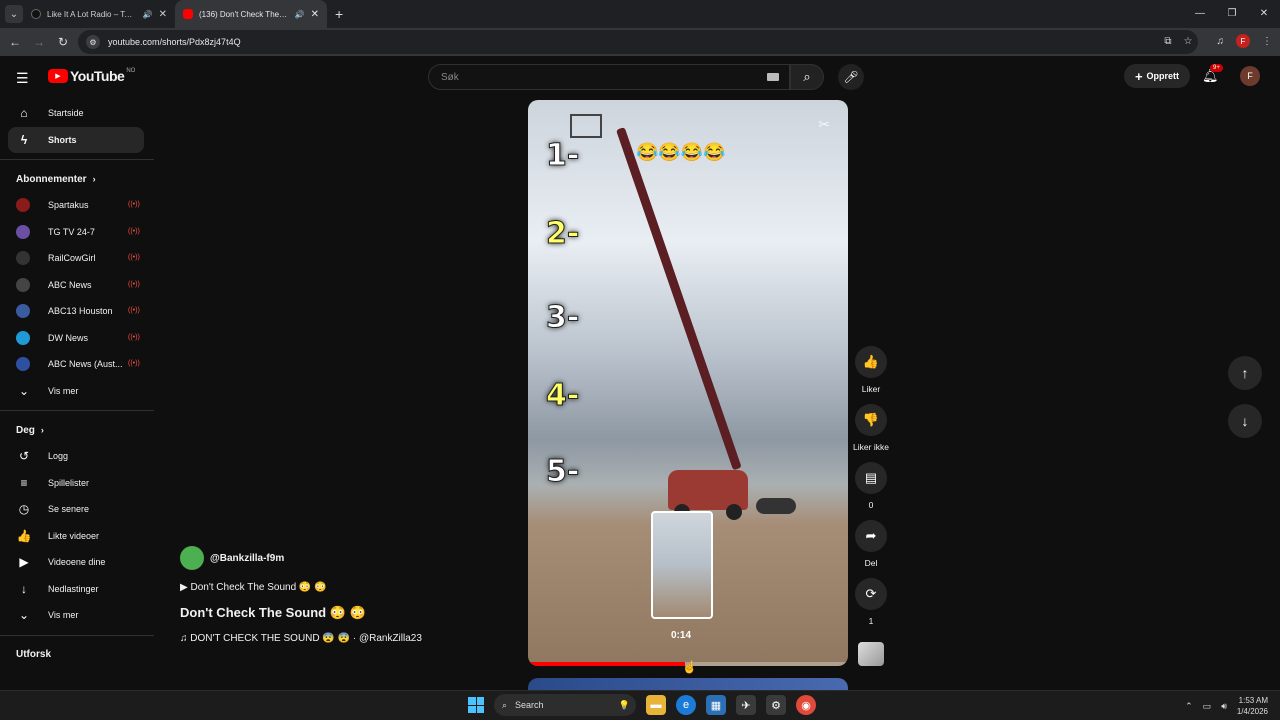  What do you see at coordinates (73, 615) in the screenshot?
I see `you-show-more: ⌄ Vis mer` at bounding box center [73, 615].